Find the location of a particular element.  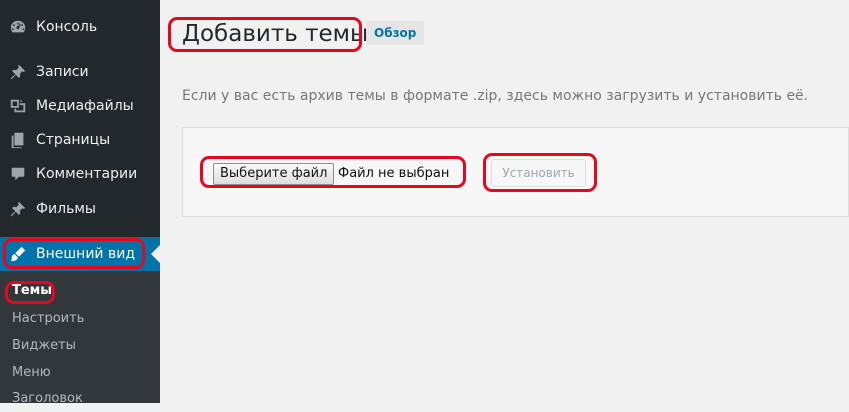

sidebar-item-films: Фильмы is located at coordinates (80, 209).